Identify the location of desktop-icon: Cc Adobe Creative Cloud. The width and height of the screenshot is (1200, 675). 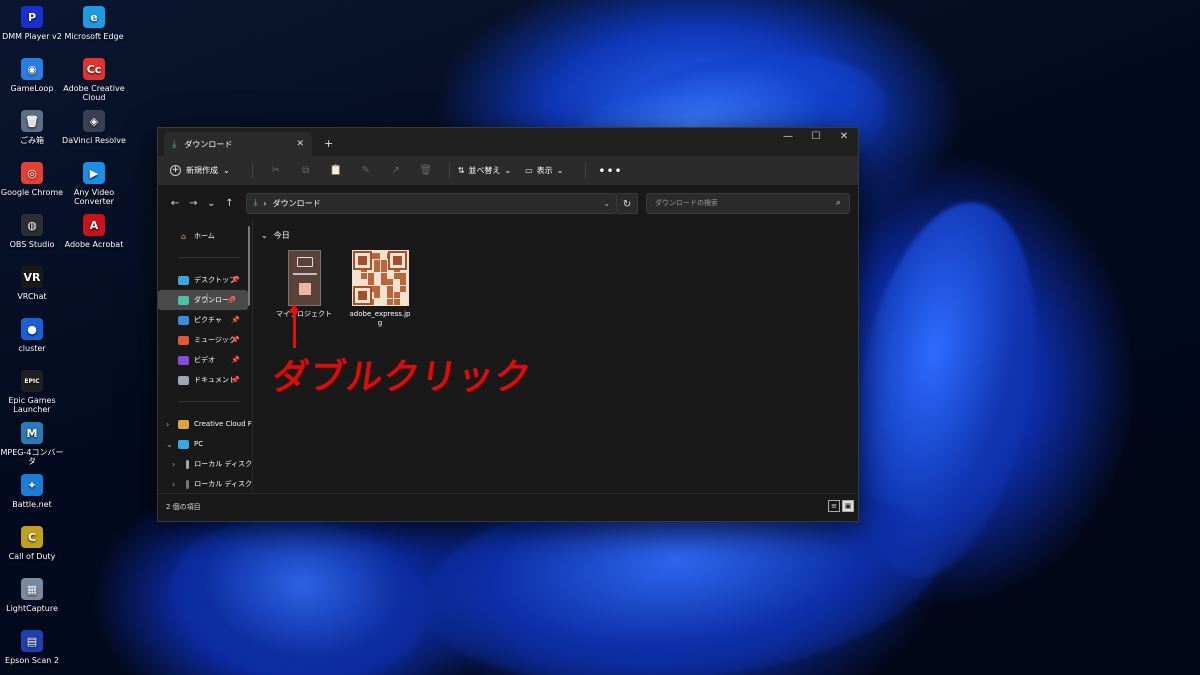
(94, 80).